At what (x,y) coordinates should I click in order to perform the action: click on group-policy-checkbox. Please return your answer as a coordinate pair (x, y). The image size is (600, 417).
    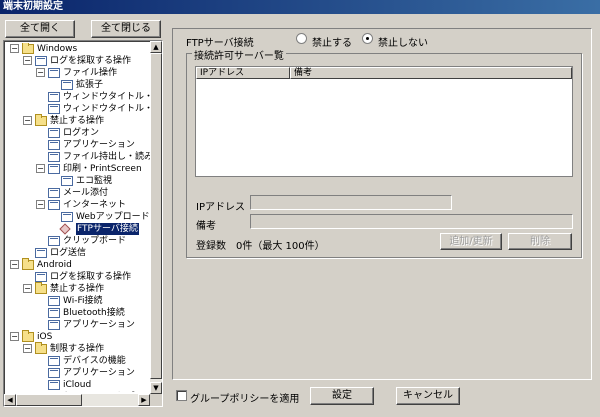
    Looking at the image, I should click on (181, 395).